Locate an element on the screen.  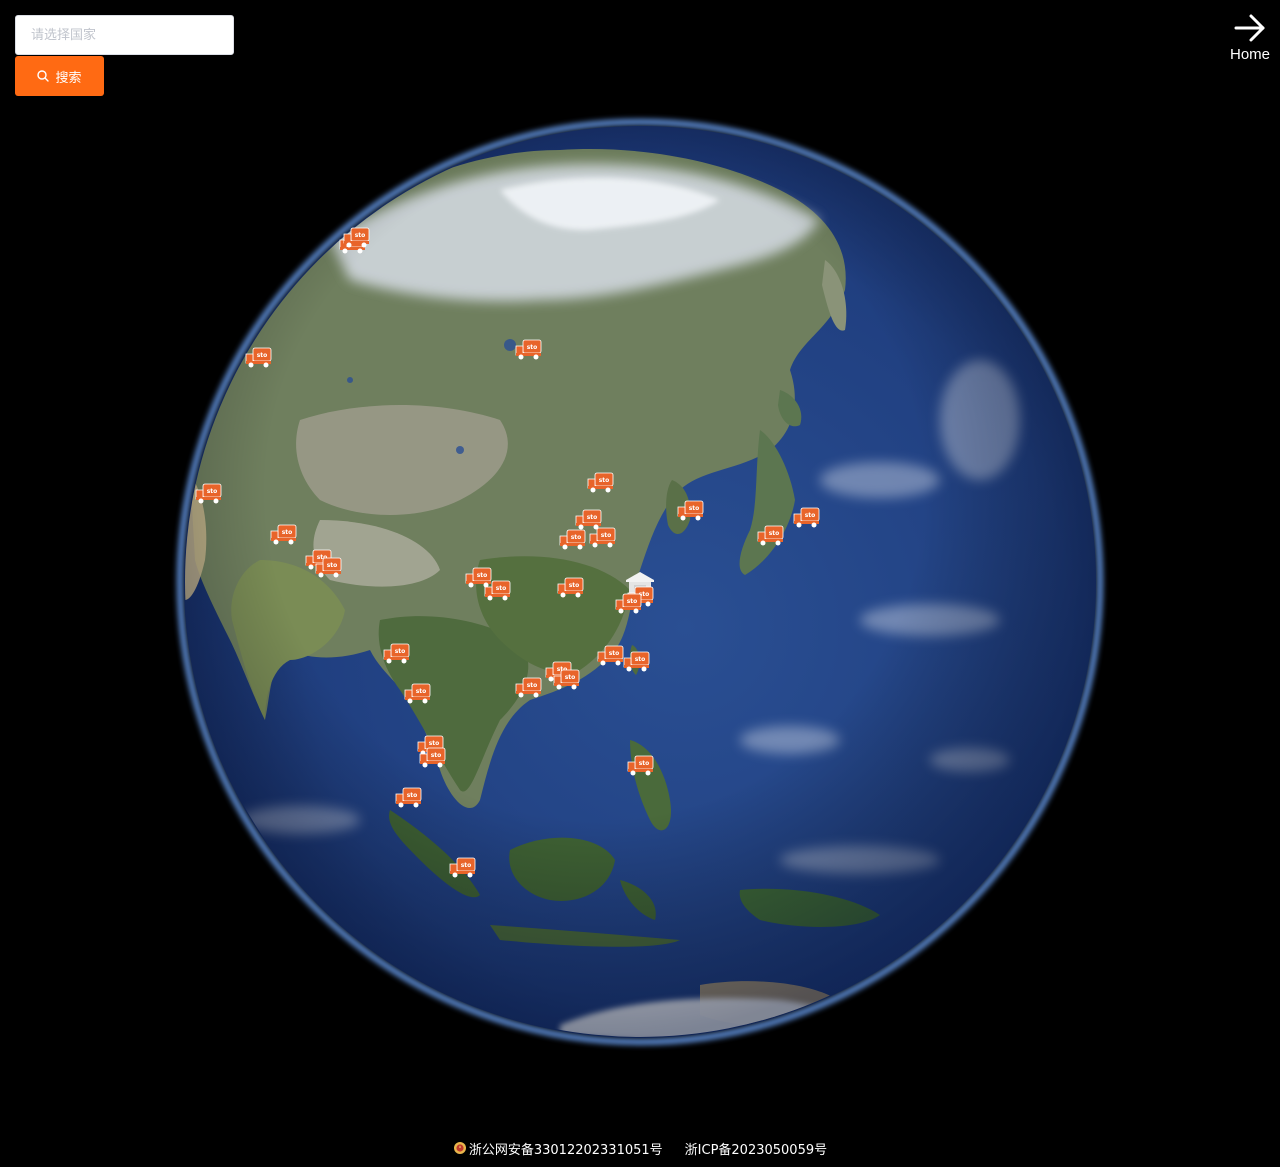
search-button: 搜索 is located at coordinates (59, 76).